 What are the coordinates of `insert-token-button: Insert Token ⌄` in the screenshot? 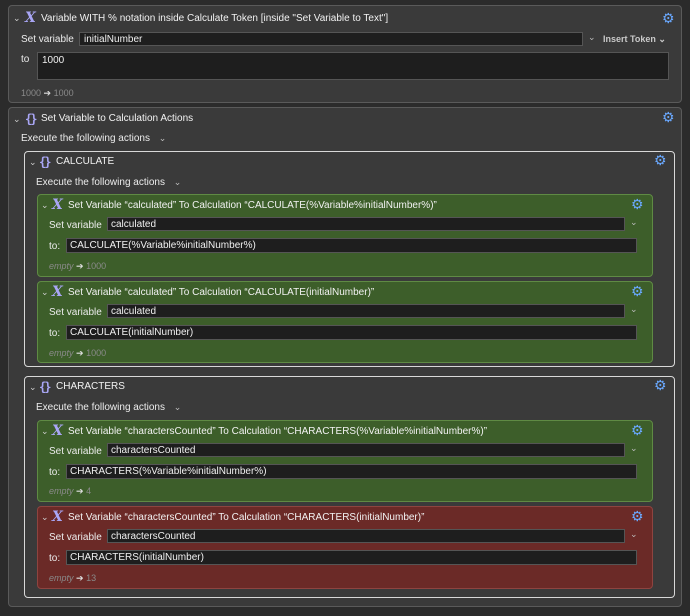 It's located at (634, 39).